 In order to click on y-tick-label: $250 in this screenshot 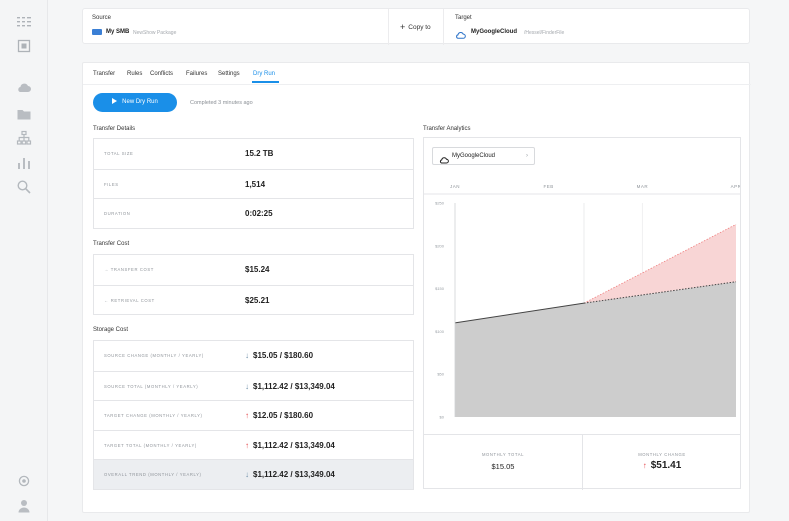, I will do `click(440, 203)`.